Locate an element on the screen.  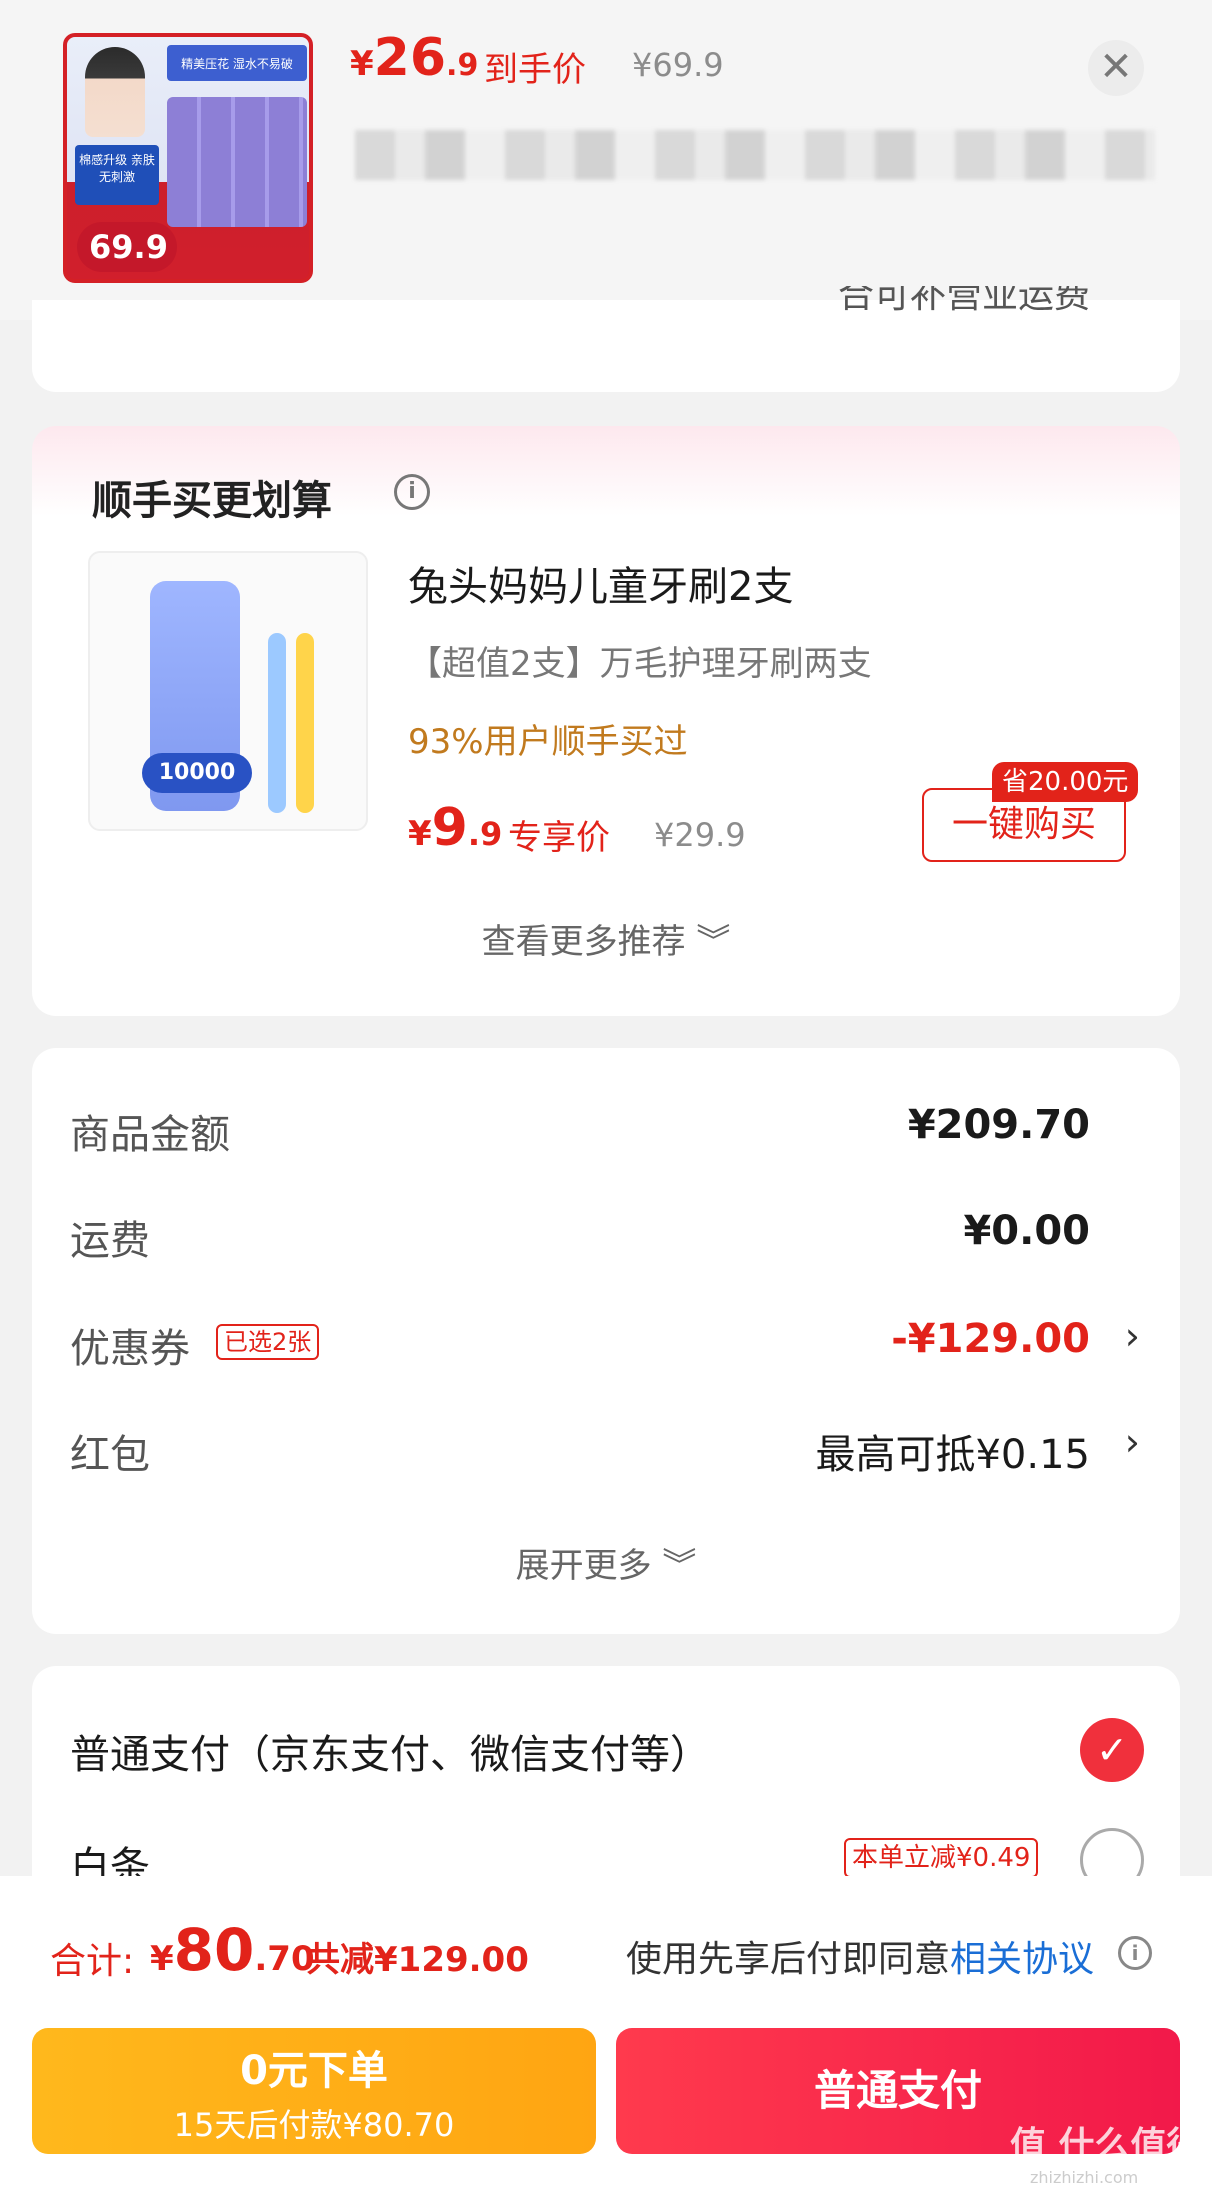
recommend-original-price: ¥29.9 is located at coordinates (700, 835).